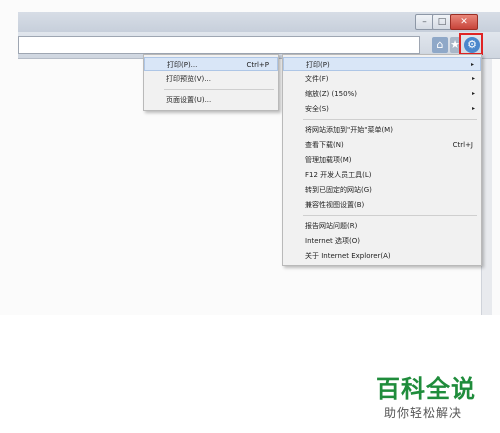 Image resolution: width=500 pixels, height=433 pixels. I want to click on menu-item-print: 打印(P)... Ctrl+P, so click(211, 64).